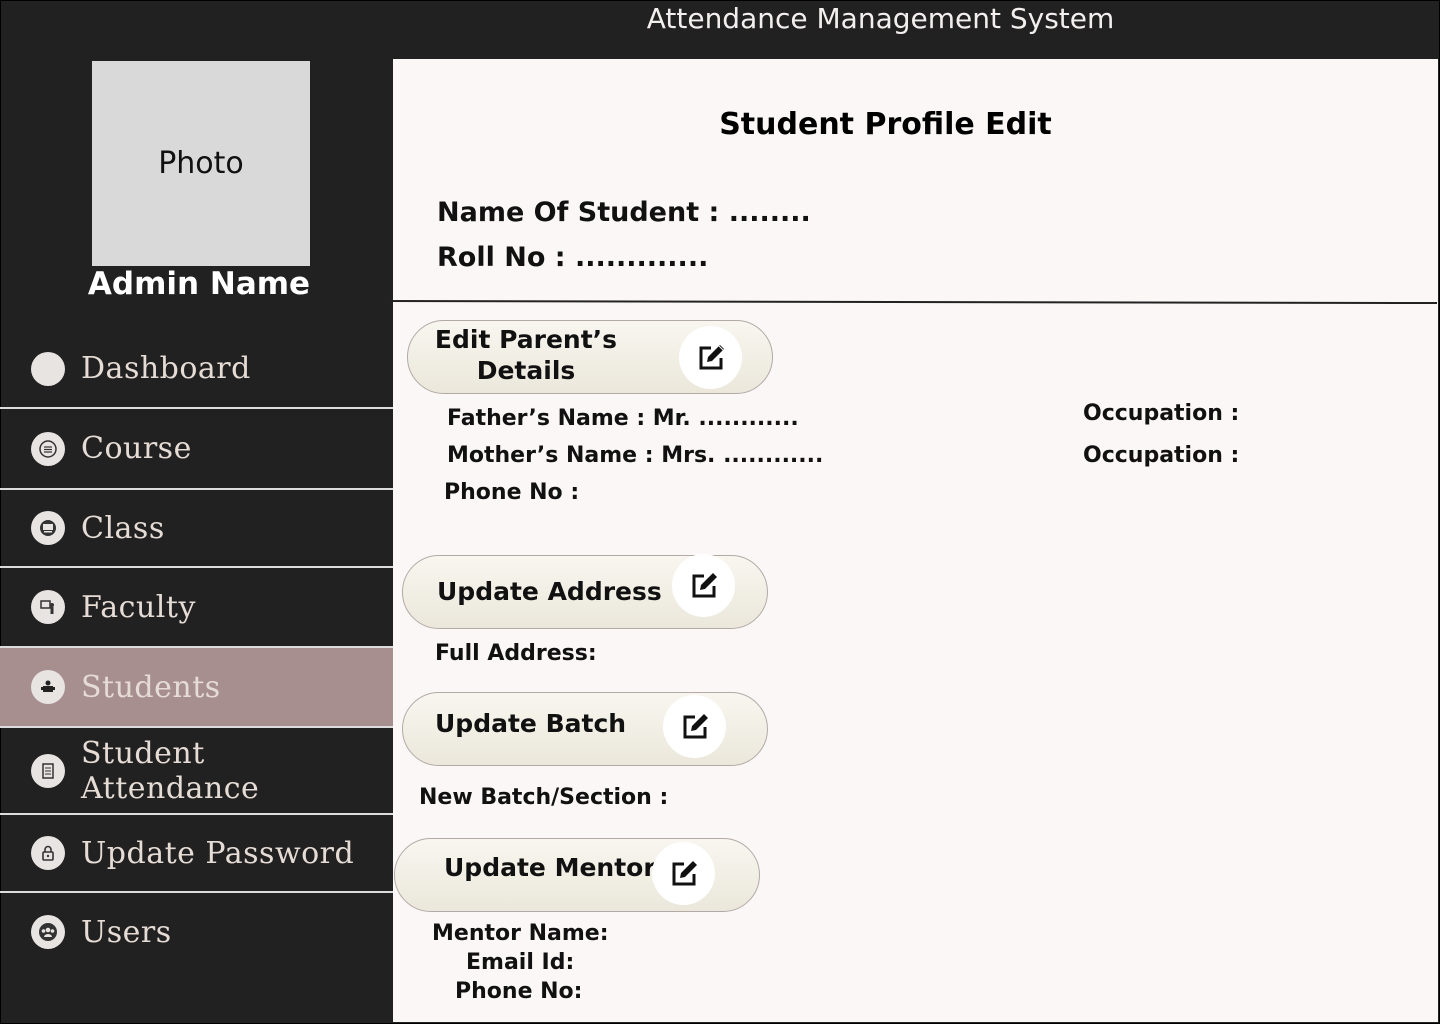  Describe the element at coordinates (880, 18) in the screenshot. I see `app-title: Attendance Management System` at that location.